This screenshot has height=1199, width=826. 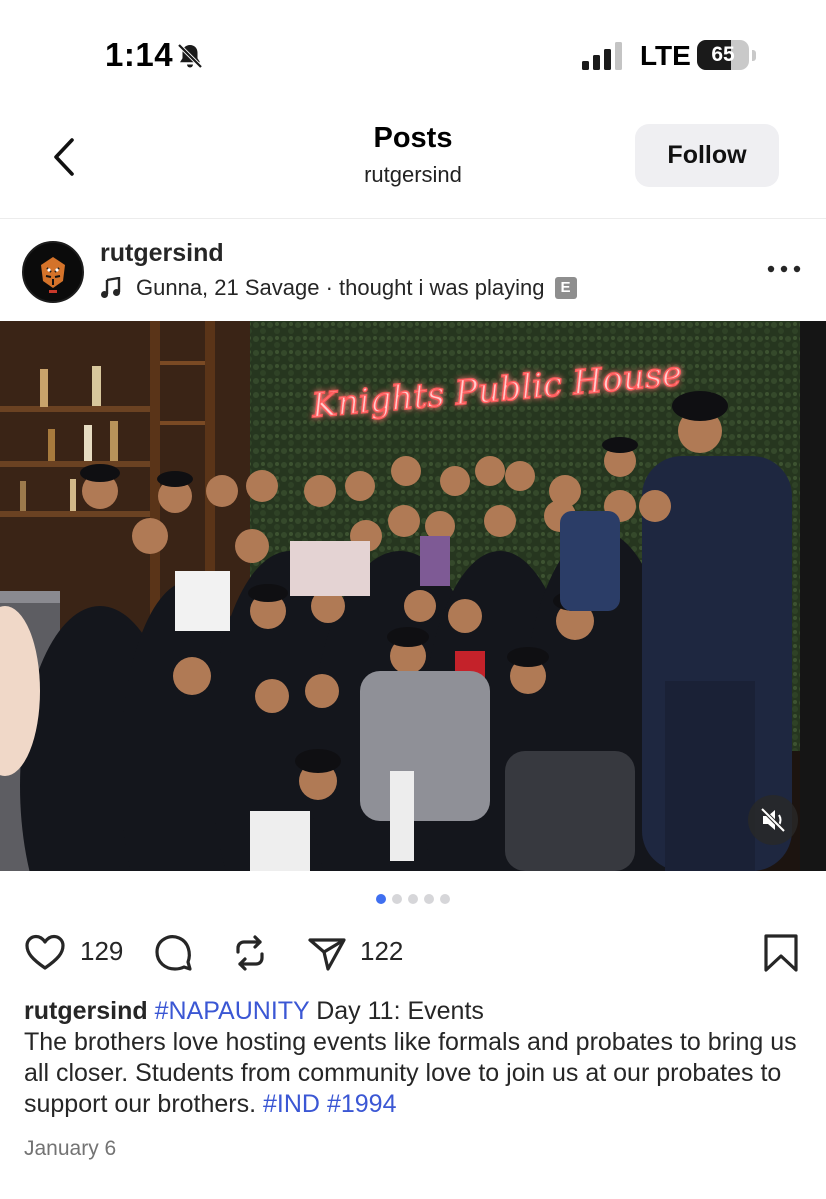 I want to click on speaker-muted-icon, so click(x=773, y=820).